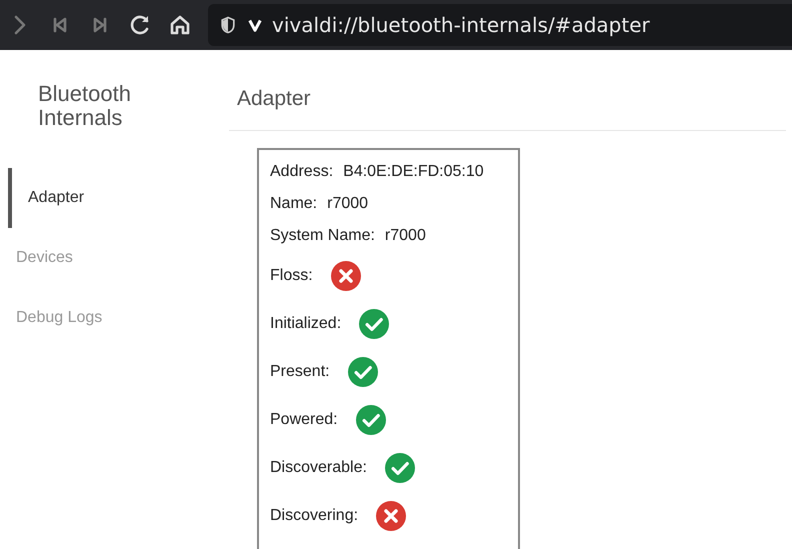 This screenshot has width=792, height=549. What do you see at coordinates (180, 25) in the screenshot?
I see `home-icon` at bounding box center [180, 25].